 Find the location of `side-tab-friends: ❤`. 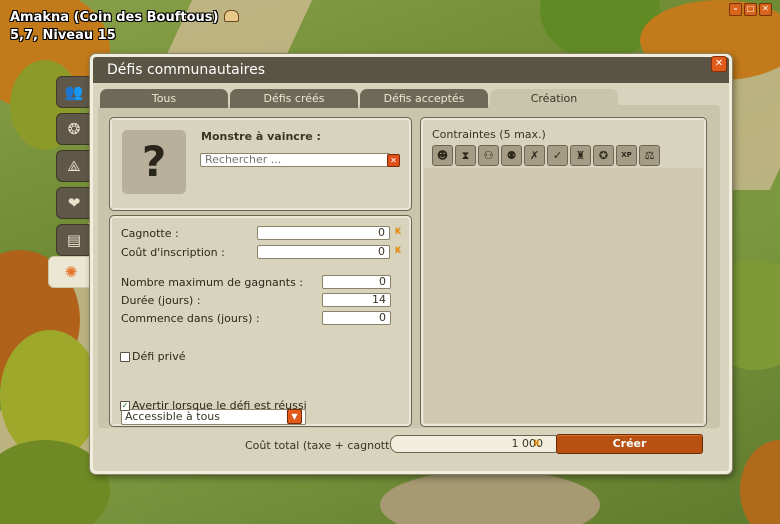

side-tab-friends: ❤ is located at coordinates (74, 203).